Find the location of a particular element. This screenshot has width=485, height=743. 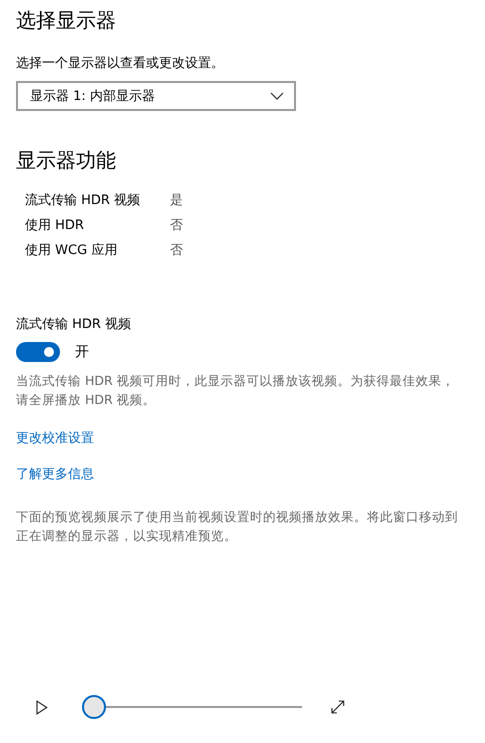

link: 更改校准设置 is located at coordinates (55, 438).